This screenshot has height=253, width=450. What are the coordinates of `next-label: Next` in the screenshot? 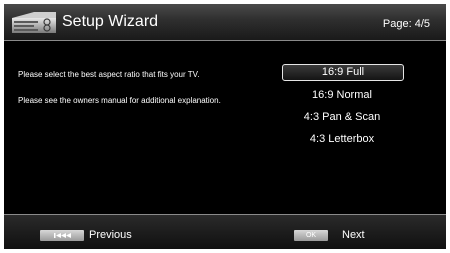 It's located at (353, 235).